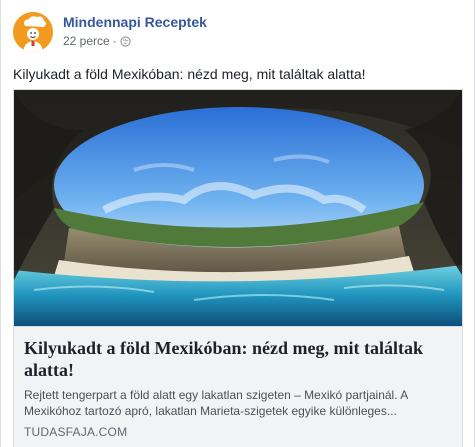  What do you see at coordinates (135, 22) in the screenshot?
I see `page-name-link: Mindennapi Receptek` at bounding box center [135, 22].